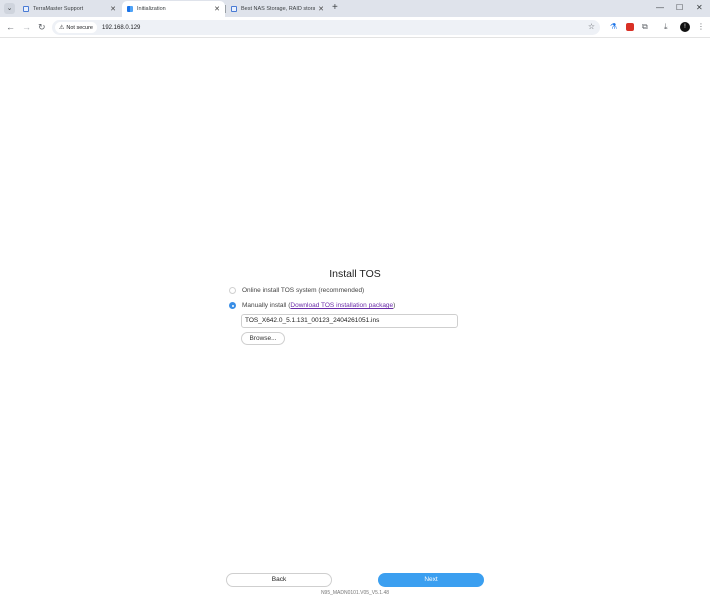 This screenshot has width=710, height=600. I want to click on security-chip: ⚠ Not secure, so click(76, 27).